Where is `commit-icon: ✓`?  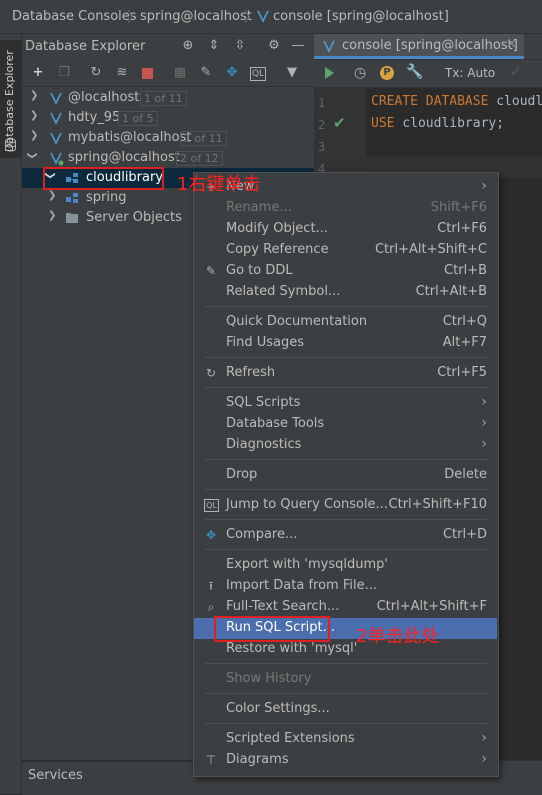 commit-icon: ✓ is located at coordinates (516, 72).